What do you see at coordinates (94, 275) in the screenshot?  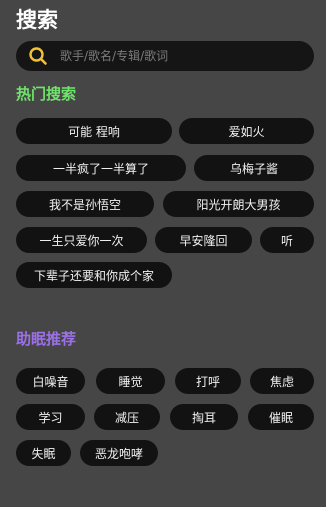 I see `hot-search-chip: 下辈子还要和你成个家` at bounding box center [94, 275].